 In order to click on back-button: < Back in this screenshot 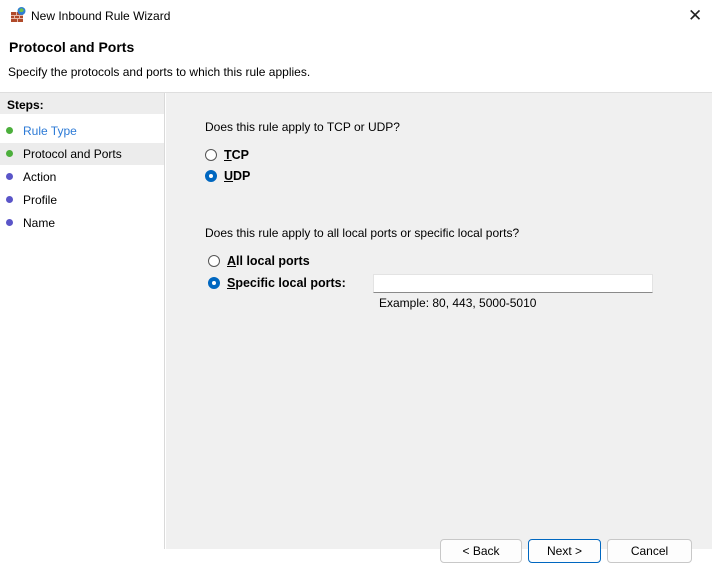, I will do `click(481, 551)`.